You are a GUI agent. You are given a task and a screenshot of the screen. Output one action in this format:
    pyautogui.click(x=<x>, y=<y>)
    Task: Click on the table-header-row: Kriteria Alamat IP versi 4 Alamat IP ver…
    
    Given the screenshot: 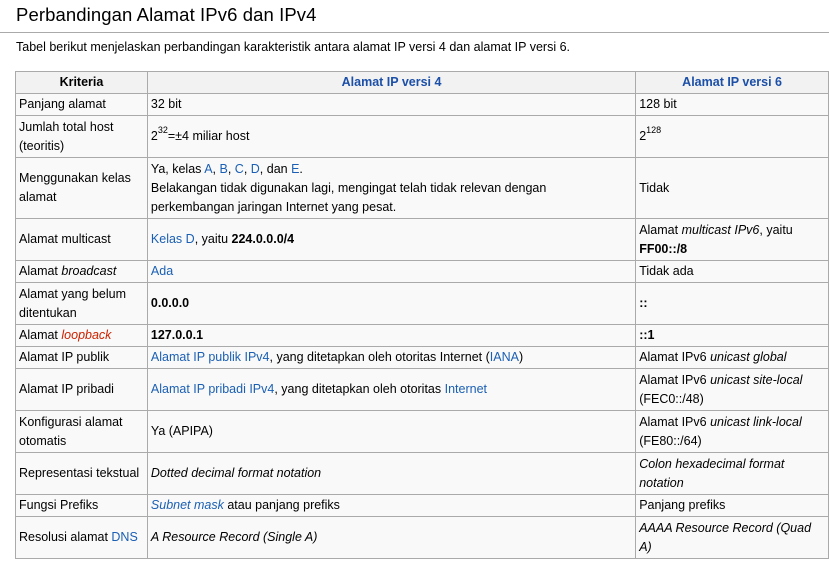 What is the action you would take?
    pyautogui.click(x=422, y=82)
    